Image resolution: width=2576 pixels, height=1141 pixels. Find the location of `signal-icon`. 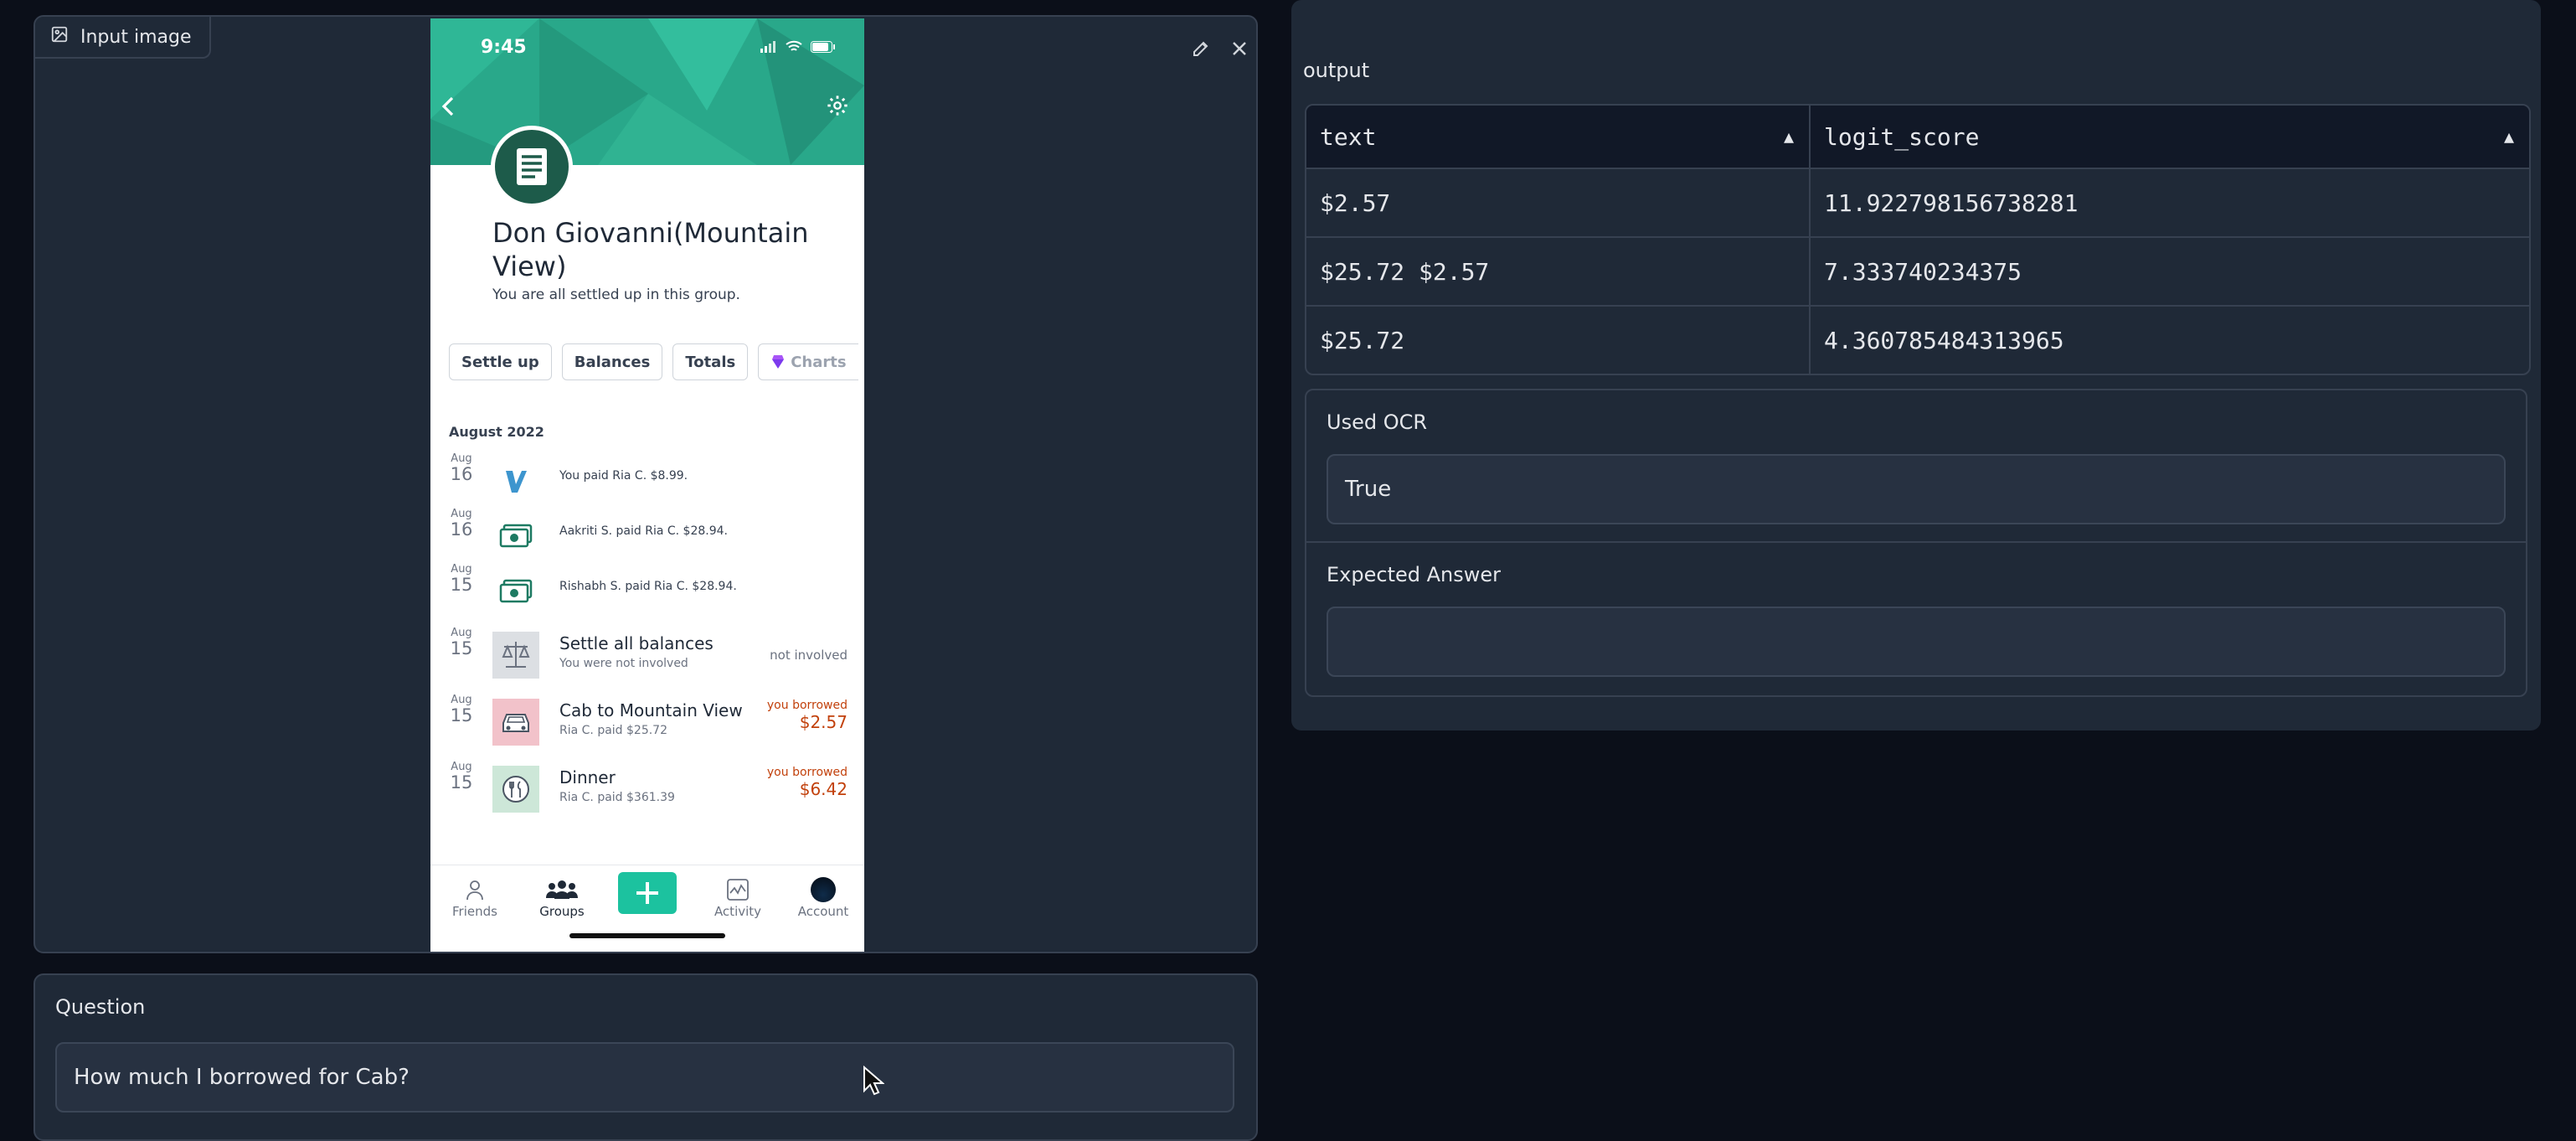

signal-icon is located at coordinates (767, 47).